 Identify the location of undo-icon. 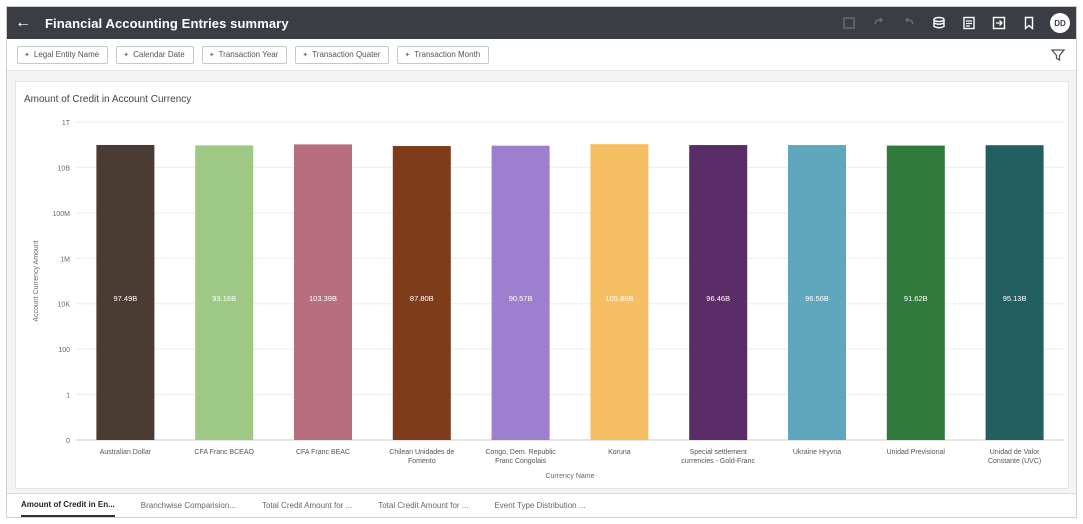
(849, 23).